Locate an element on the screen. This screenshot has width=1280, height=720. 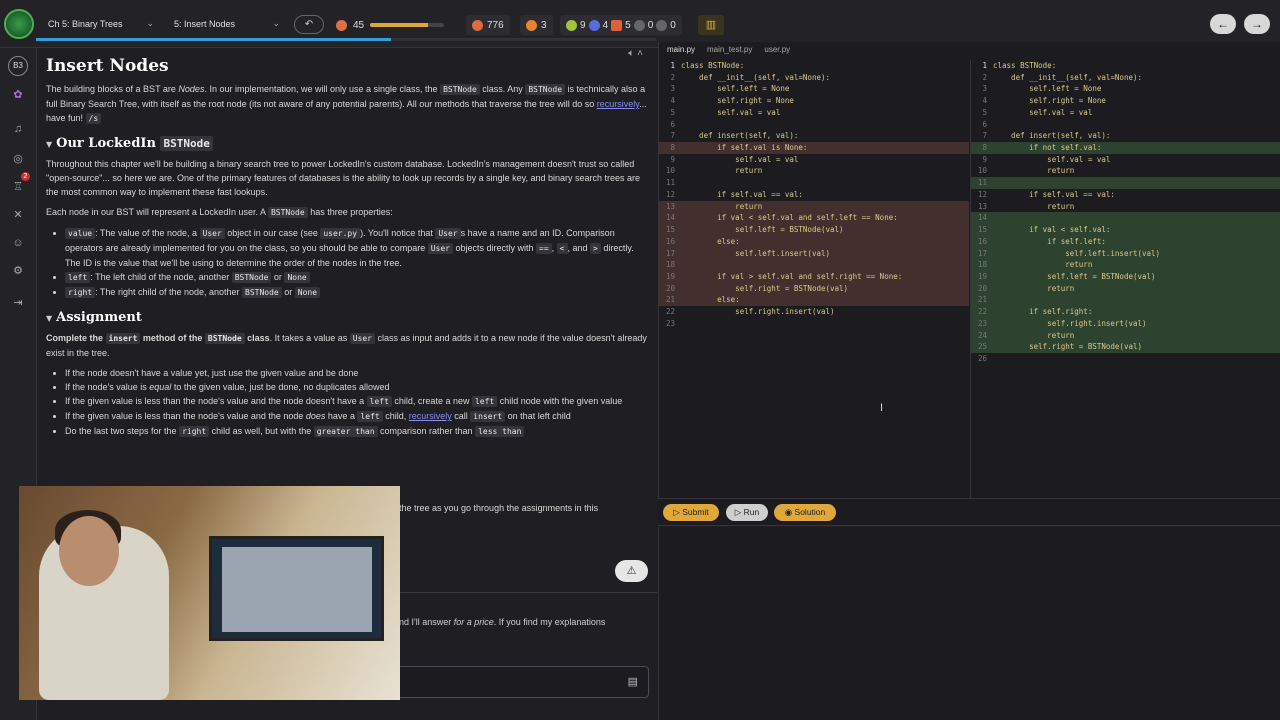
inventory-counters: 9 4 5 0 0 is located at coordinates (621, 25).